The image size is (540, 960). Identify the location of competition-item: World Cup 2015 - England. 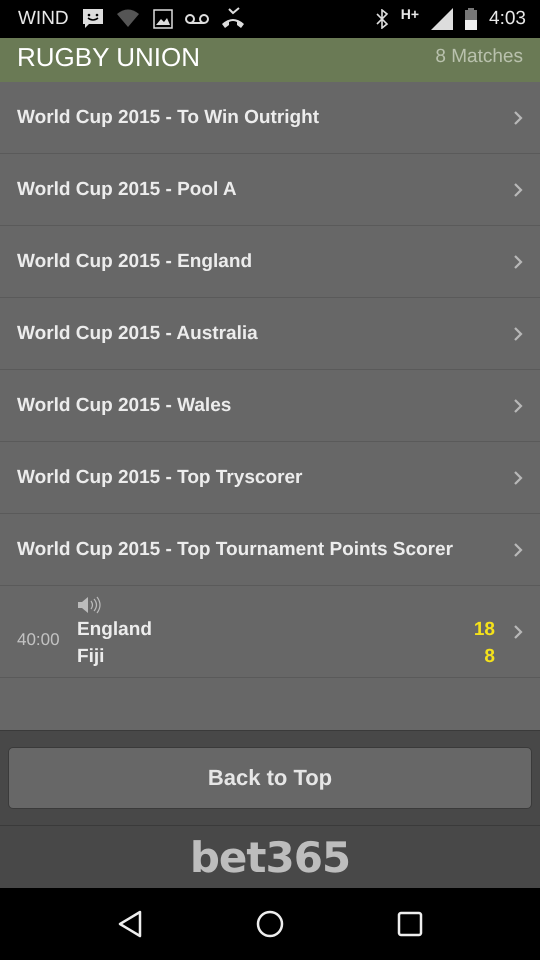
(270, 262).